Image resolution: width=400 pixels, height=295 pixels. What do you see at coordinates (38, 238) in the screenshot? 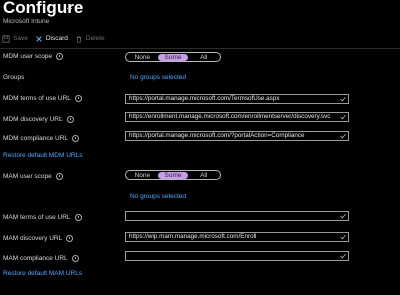
I see `mam-discovery-label: MAM discovery URL` at bounding box center [38, 238].